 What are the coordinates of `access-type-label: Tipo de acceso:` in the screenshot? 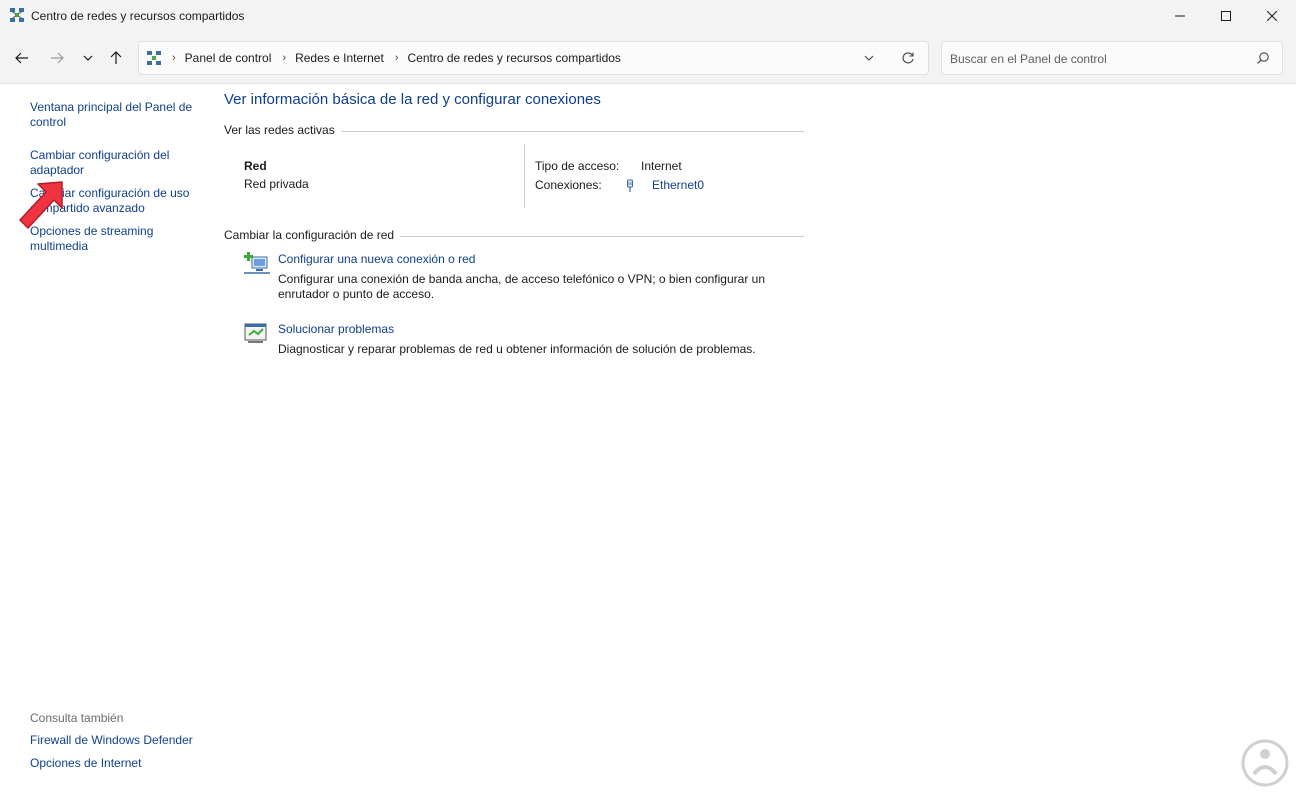 It's located at (577, 166).